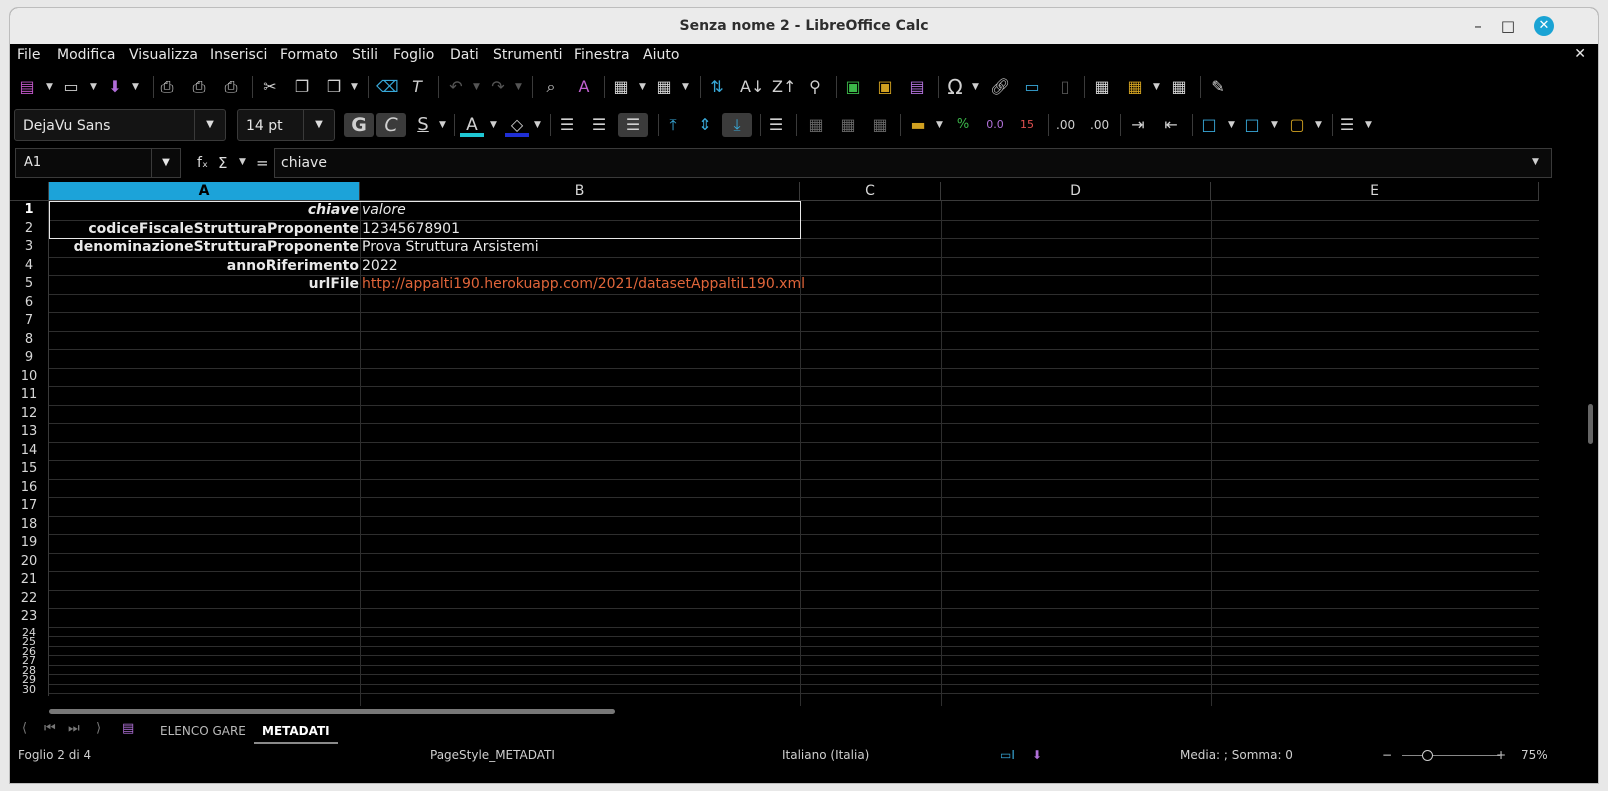 The image size is (1608, 791). I want to click on font-name-box: DejaVu Sans ▼, so click(120, 125).